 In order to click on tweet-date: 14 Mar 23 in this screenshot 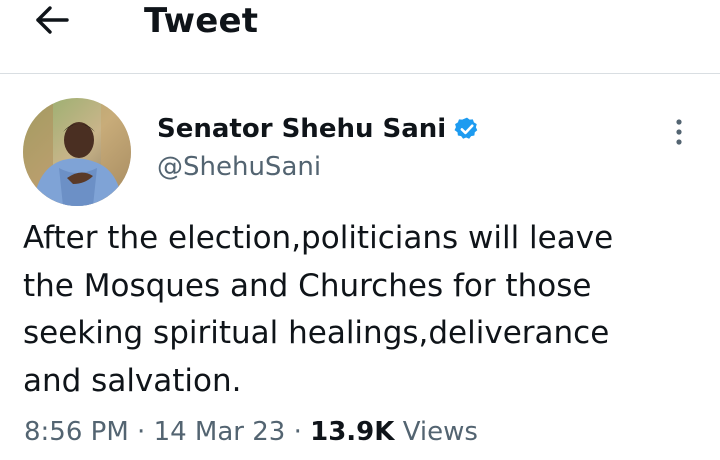, I will do `click(220, 432)`.